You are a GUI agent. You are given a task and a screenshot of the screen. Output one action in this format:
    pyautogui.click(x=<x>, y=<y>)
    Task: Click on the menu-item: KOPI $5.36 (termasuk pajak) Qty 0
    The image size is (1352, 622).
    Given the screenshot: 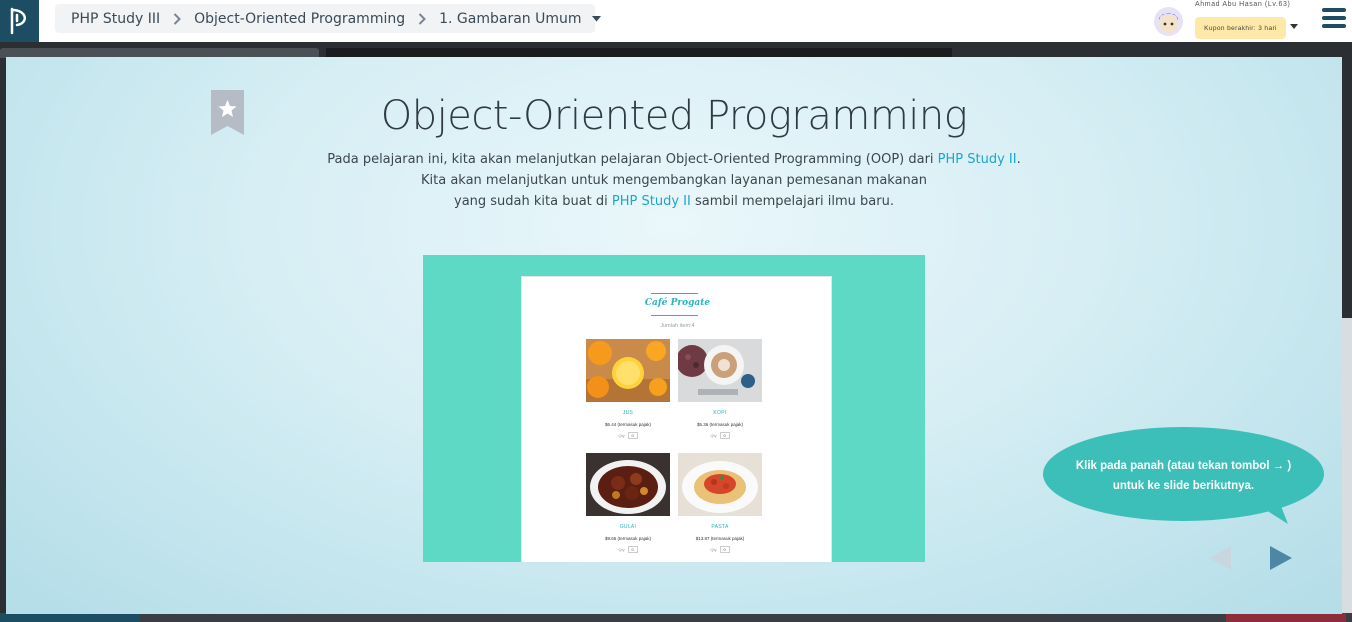 What is the action you would take?
    pyautogui.click(x=720, y=389)
    